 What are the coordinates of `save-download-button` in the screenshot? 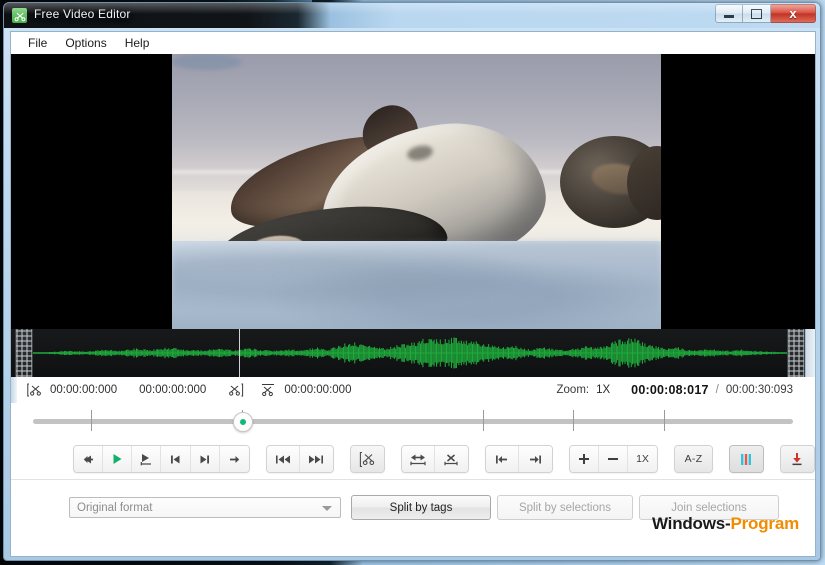 It's located at (797, 459).